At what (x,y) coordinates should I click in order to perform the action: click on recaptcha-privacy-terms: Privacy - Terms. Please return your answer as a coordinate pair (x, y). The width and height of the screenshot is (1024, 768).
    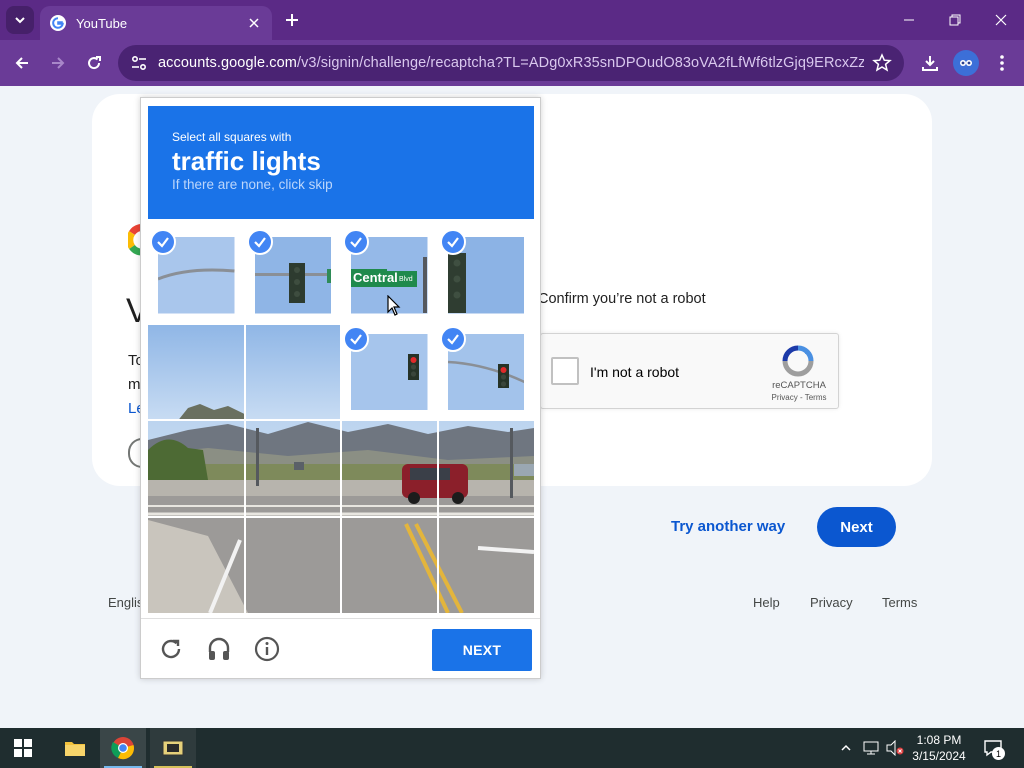
    Looking at the image, I should click on (799, 397).